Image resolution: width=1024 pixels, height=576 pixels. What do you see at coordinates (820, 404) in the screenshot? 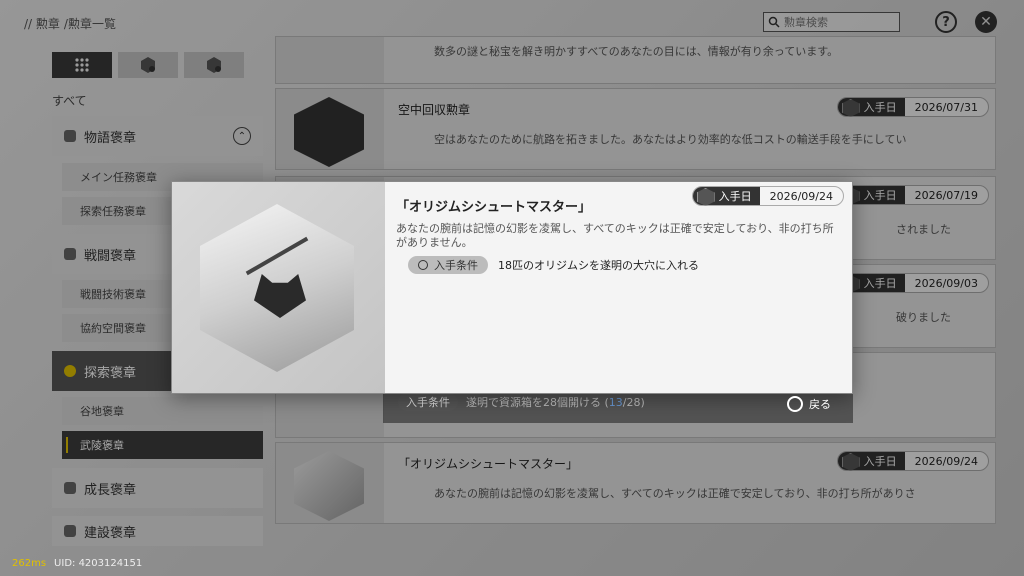
I see `back-label: 戻る` at bounding box center [820, 404].